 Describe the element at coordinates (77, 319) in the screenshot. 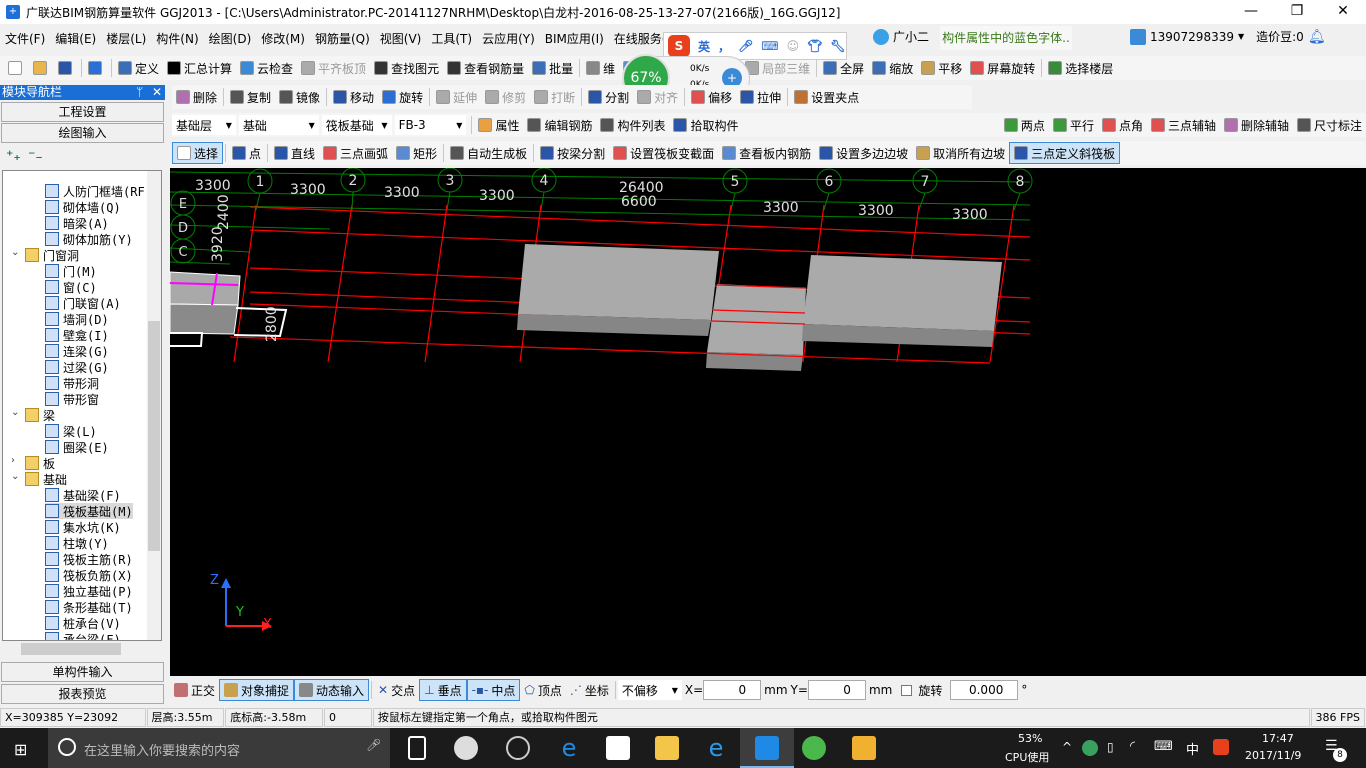

I see `tree-item: 墙洞(D)` at that location.